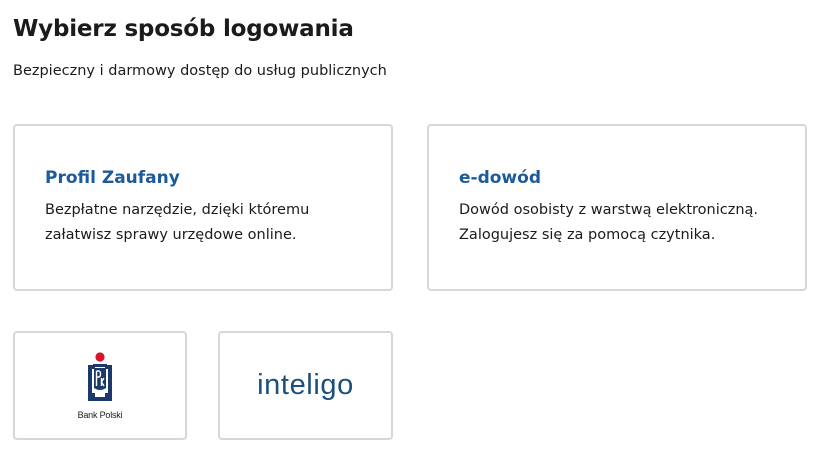  I want to click on profil-zaufany-description-line2: załatwisz sprawy urzędowe online., so click(171, 235).